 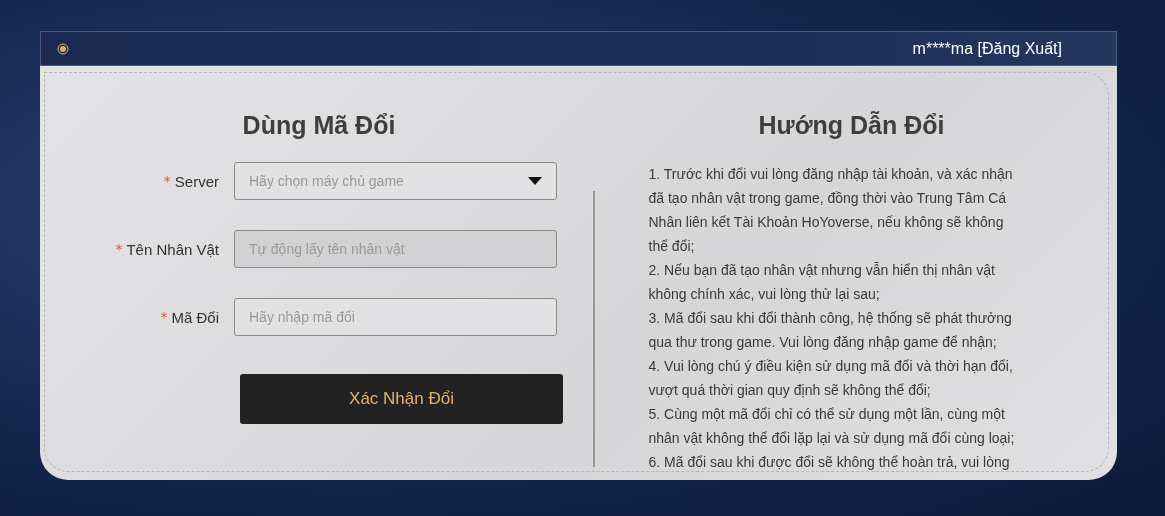 What do you see at coordinates (401, 399) in the screenshot?
I see `submit-button: Xác Nhận Đổi` at bounding box center [401, 399].